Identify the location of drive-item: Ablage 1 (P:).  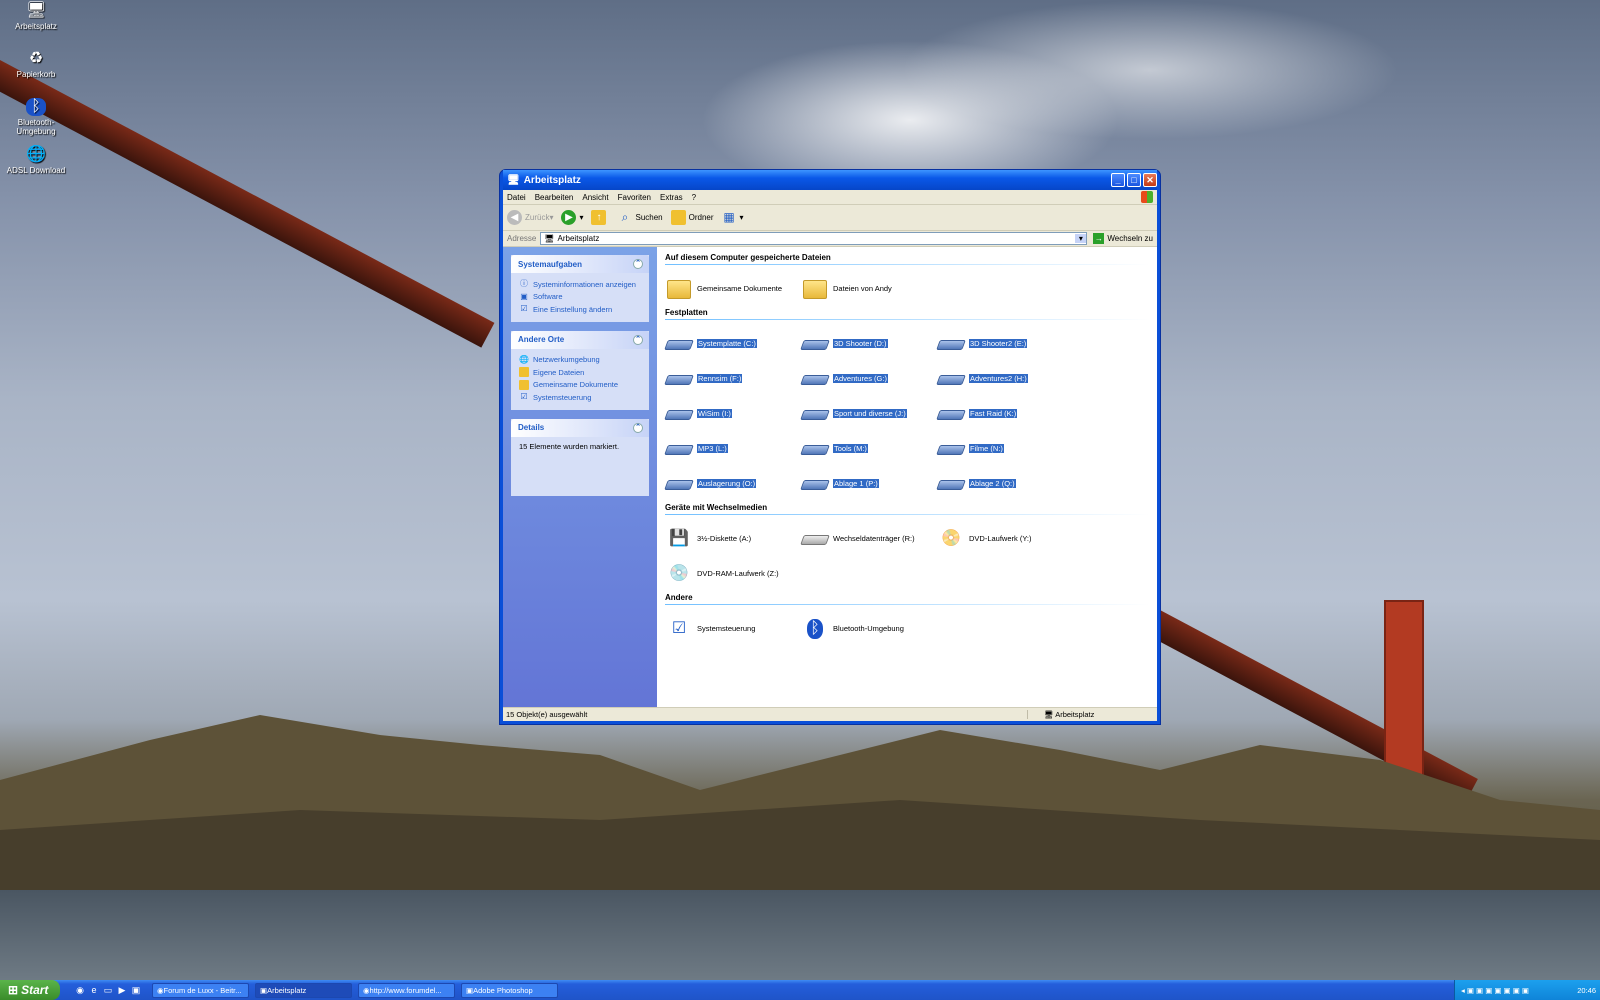
(868, 483).